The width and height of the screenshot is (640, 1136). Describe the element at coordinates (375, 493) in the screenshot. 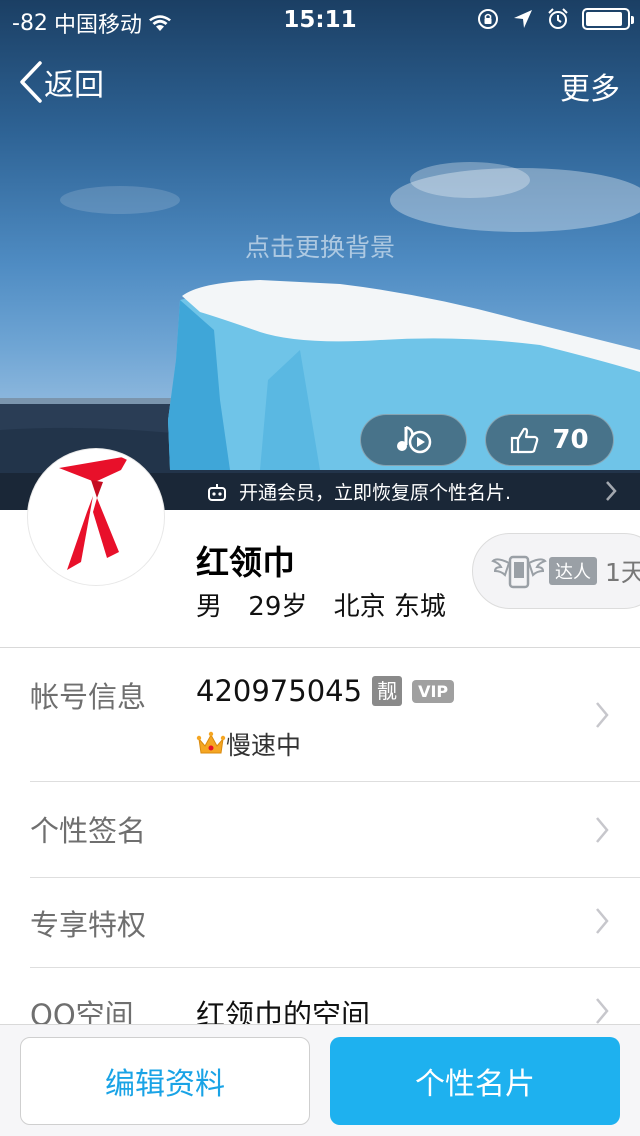

I see `vip-banner-text: 开通会员，立即恢复原个性名片.` at that location.